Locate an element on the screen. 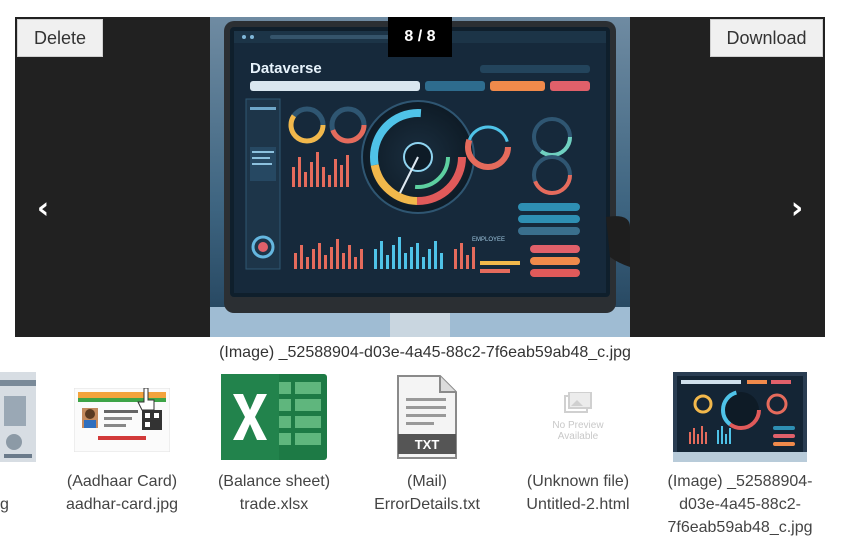 This screenshot has width=850, height=538. thumbnail-aadhaar-card: (Aadhaar Card) aadhar-card.jpg is located at coordinates (122, 452).